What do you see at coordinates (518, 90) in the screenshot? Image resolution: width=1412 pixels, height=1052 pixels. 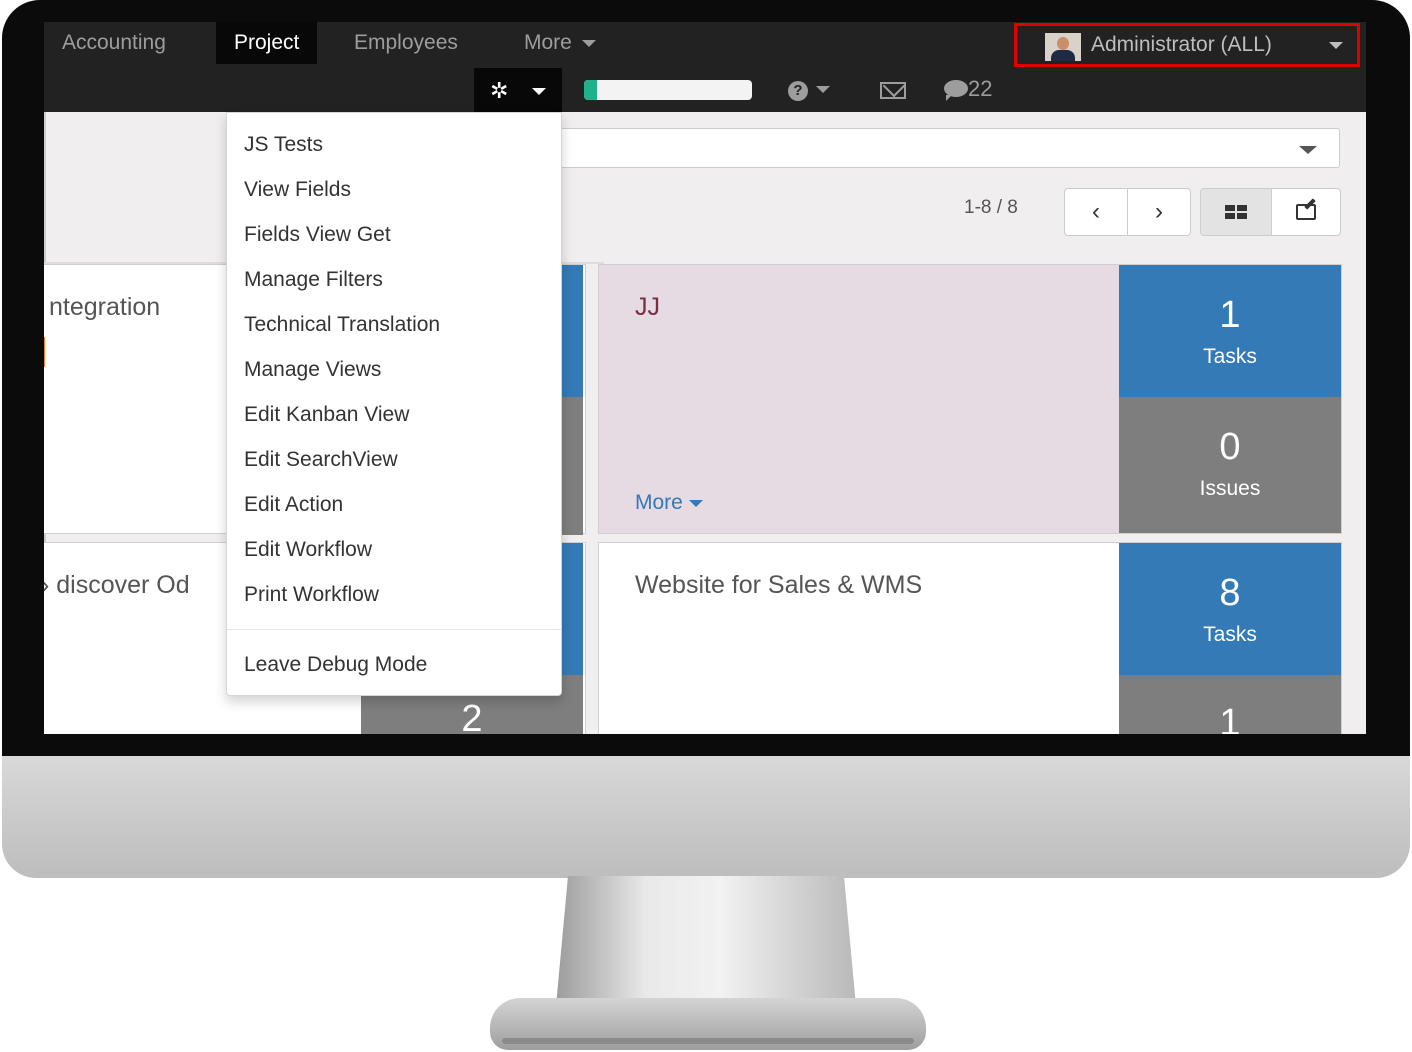 I see `debug-menu-button: ✲` at bounding box center [518, 90].